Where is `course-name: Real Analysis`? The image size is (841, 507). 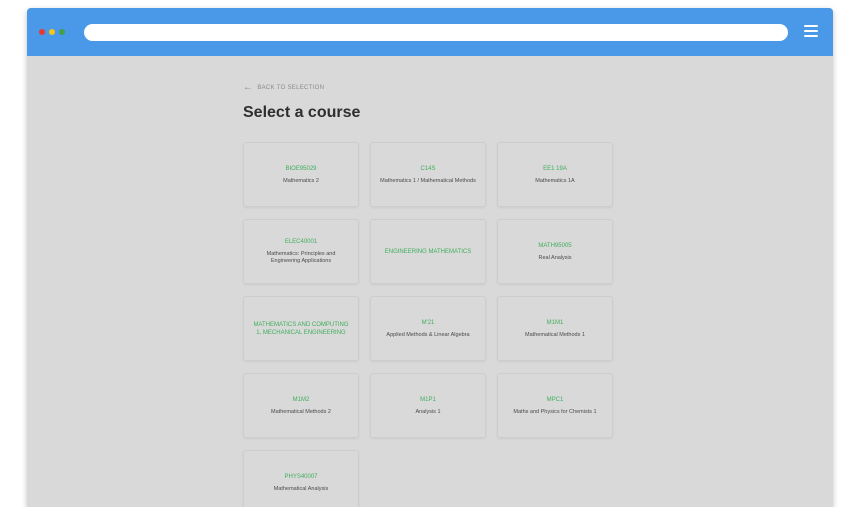
course-name: Real Analysis is located at coordinates (555, 257).